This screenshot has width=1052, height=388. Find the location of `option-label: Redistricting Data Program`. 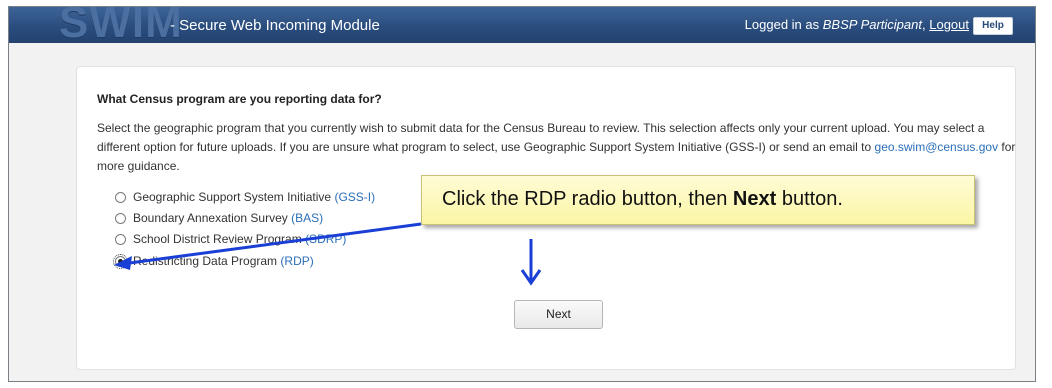

option-label: Redistricting Data Program is located at coordinates (205, 261).